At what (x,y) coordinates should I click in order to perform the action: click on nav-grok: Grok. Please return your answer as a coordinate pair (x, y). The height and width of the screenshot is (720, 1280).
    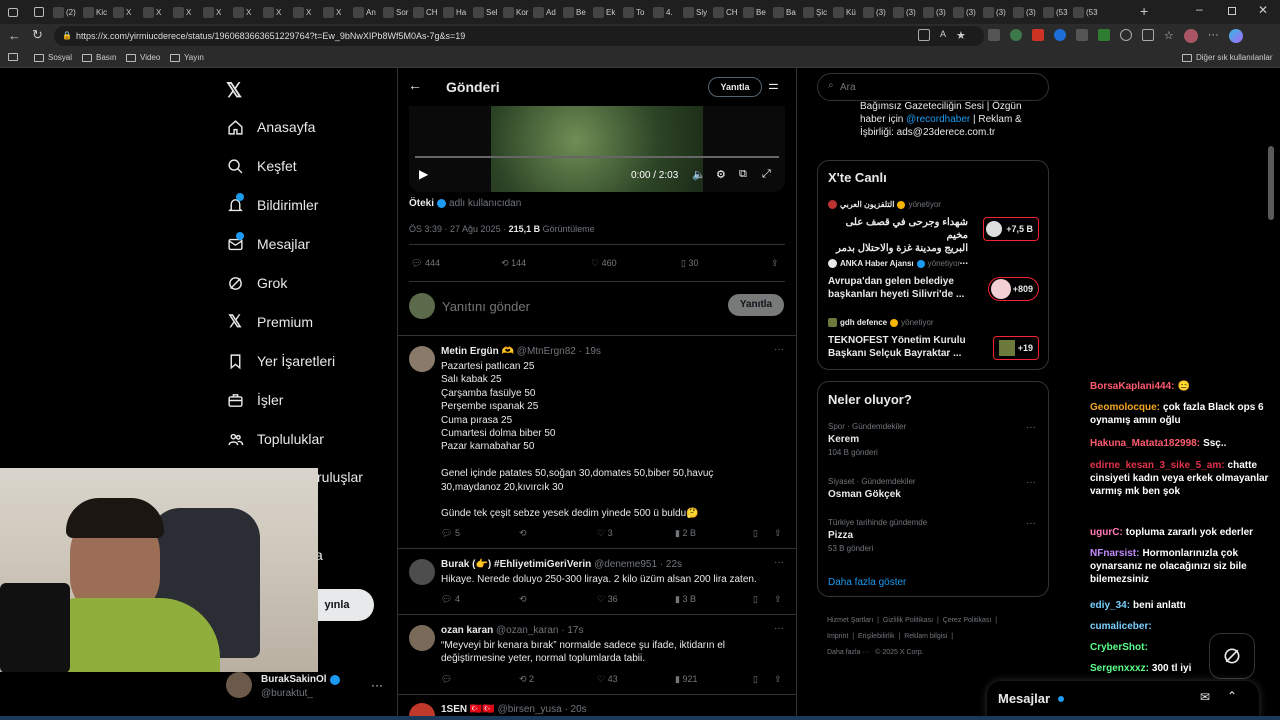
    Looking at the image, I should click on (256, 283).